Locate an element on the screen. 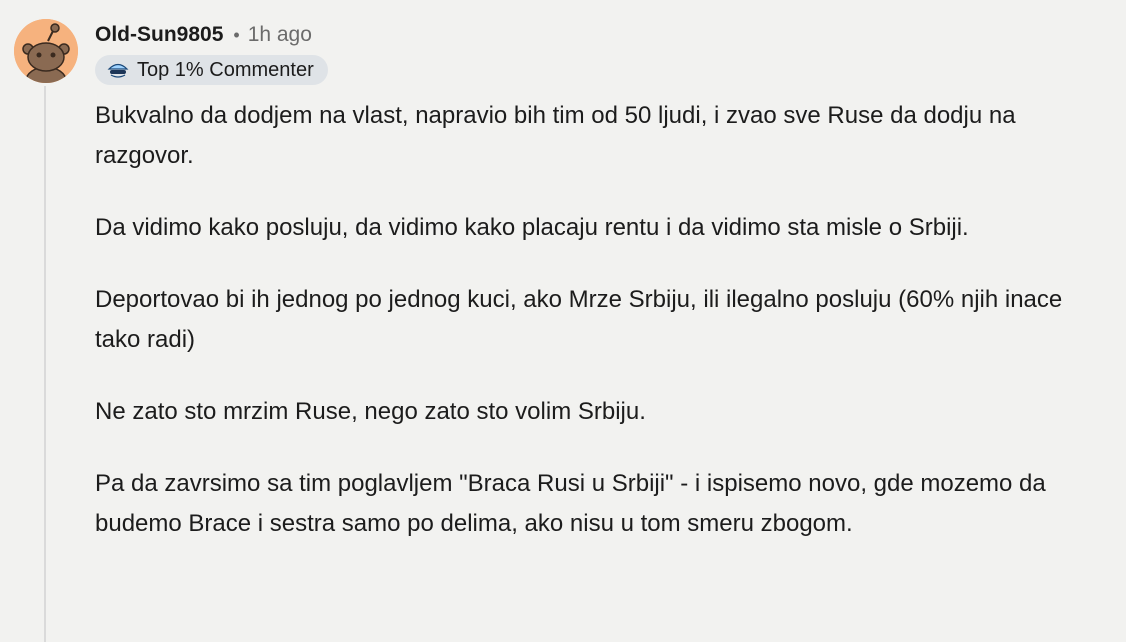  comment-header: Old-Sun9805 • 1h ago is located at coordinates (203, 35).